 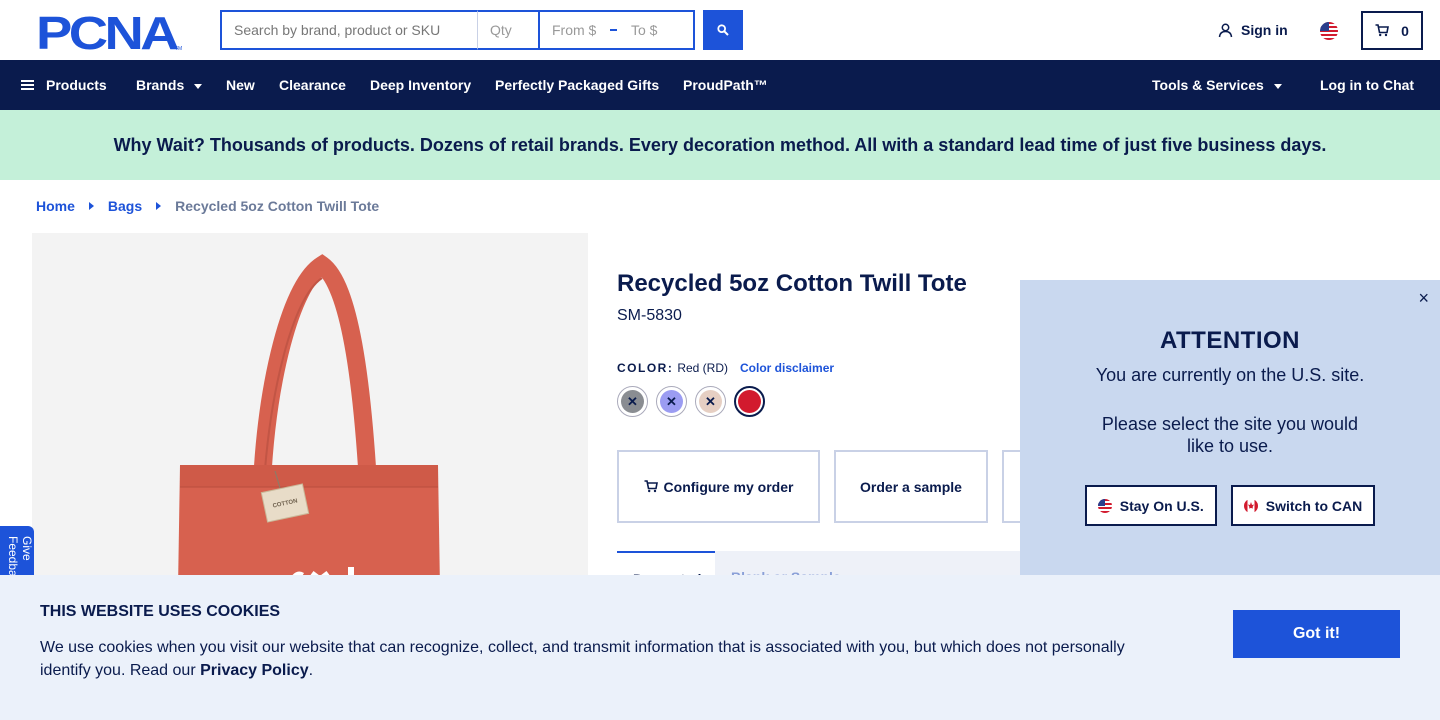 I want to click on color-disclaimer-link: Color disclaimer, so click(x=787, y=368).